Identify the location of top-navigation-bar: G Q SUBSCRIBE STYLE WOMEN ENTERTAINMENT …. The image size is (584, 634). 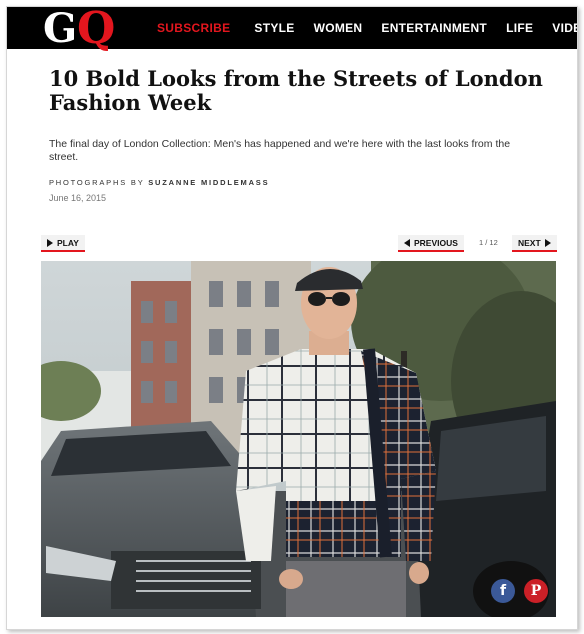
(292, 30).